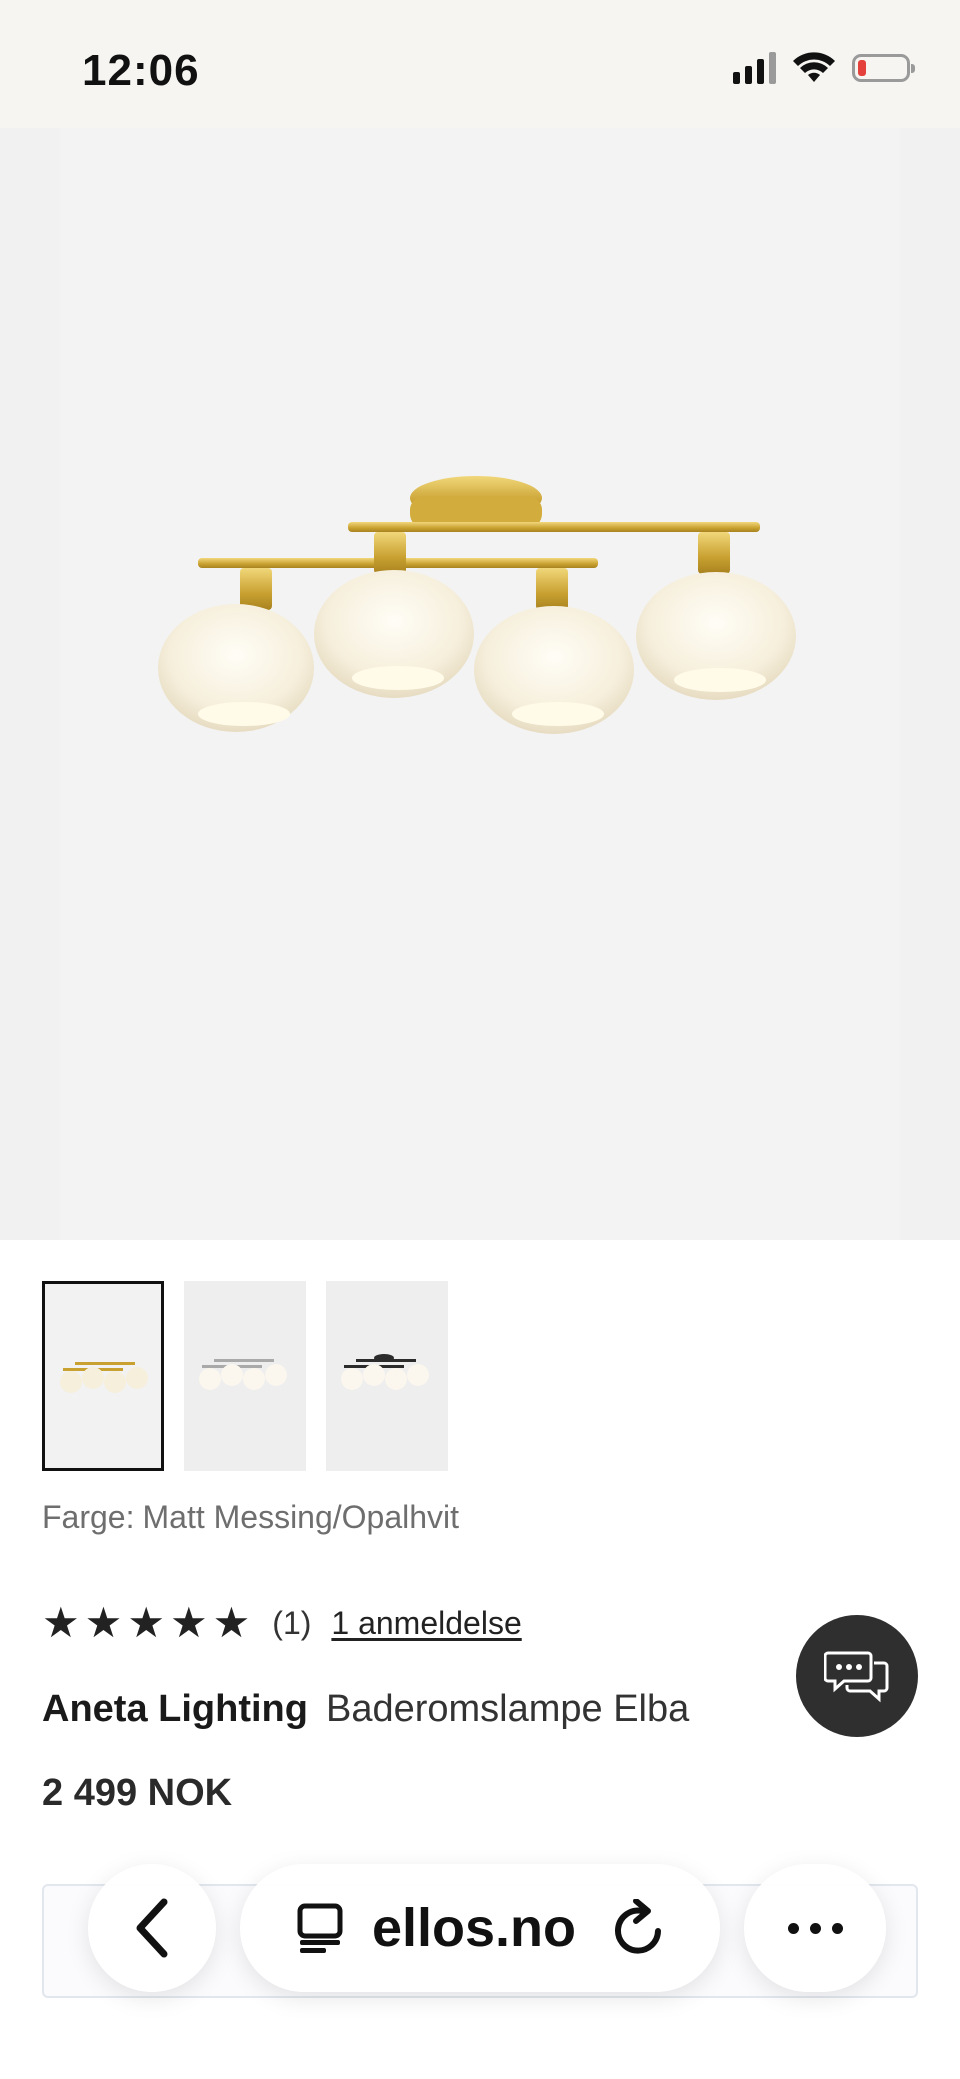  I want to click on more-button, so click(815, 1928).